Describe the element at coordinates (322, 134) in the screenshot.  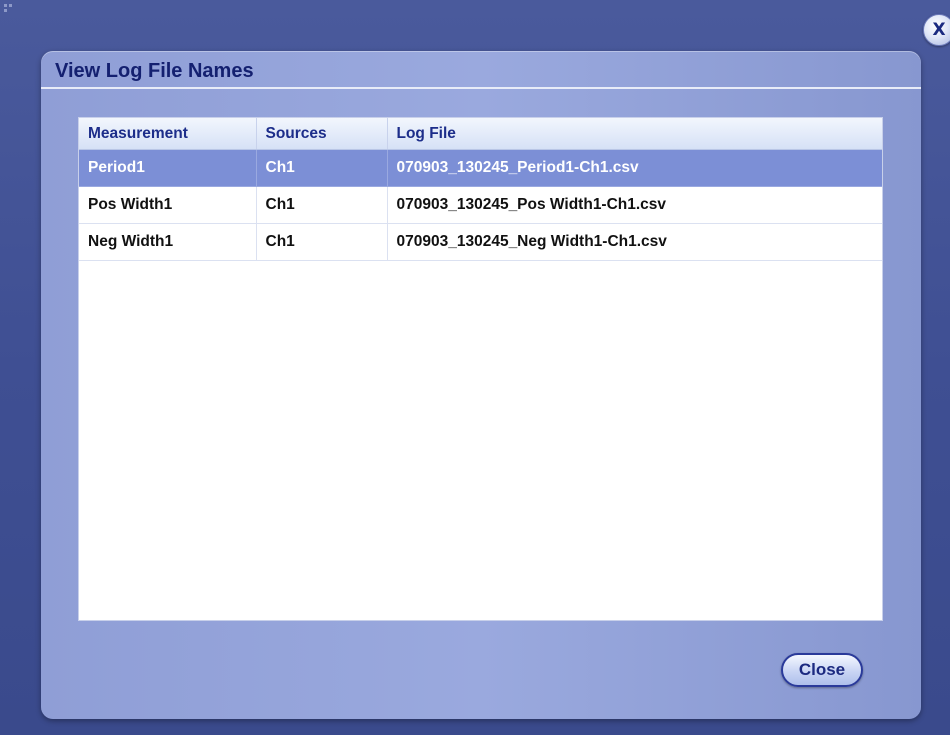
I see `column-header-sources: Sources` at that location.